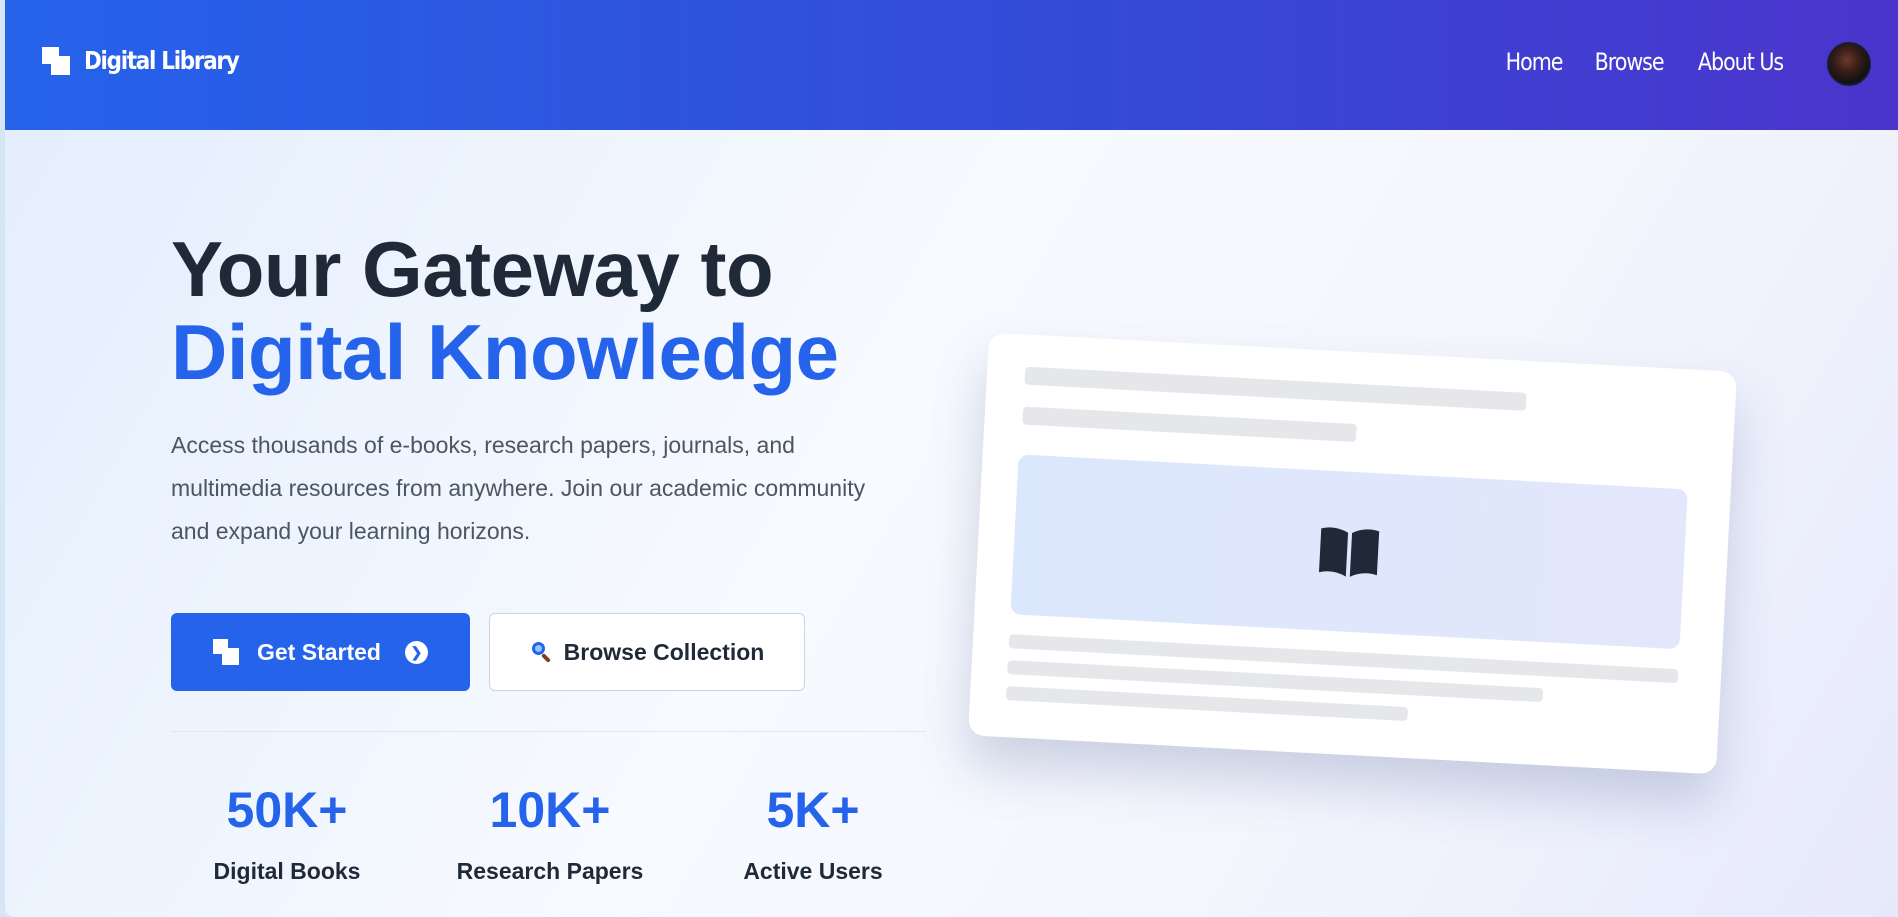 This screenshot has height=917, width=1898. I want to click on stat-active-users: 5K+ Active Users, so click(813, 832).